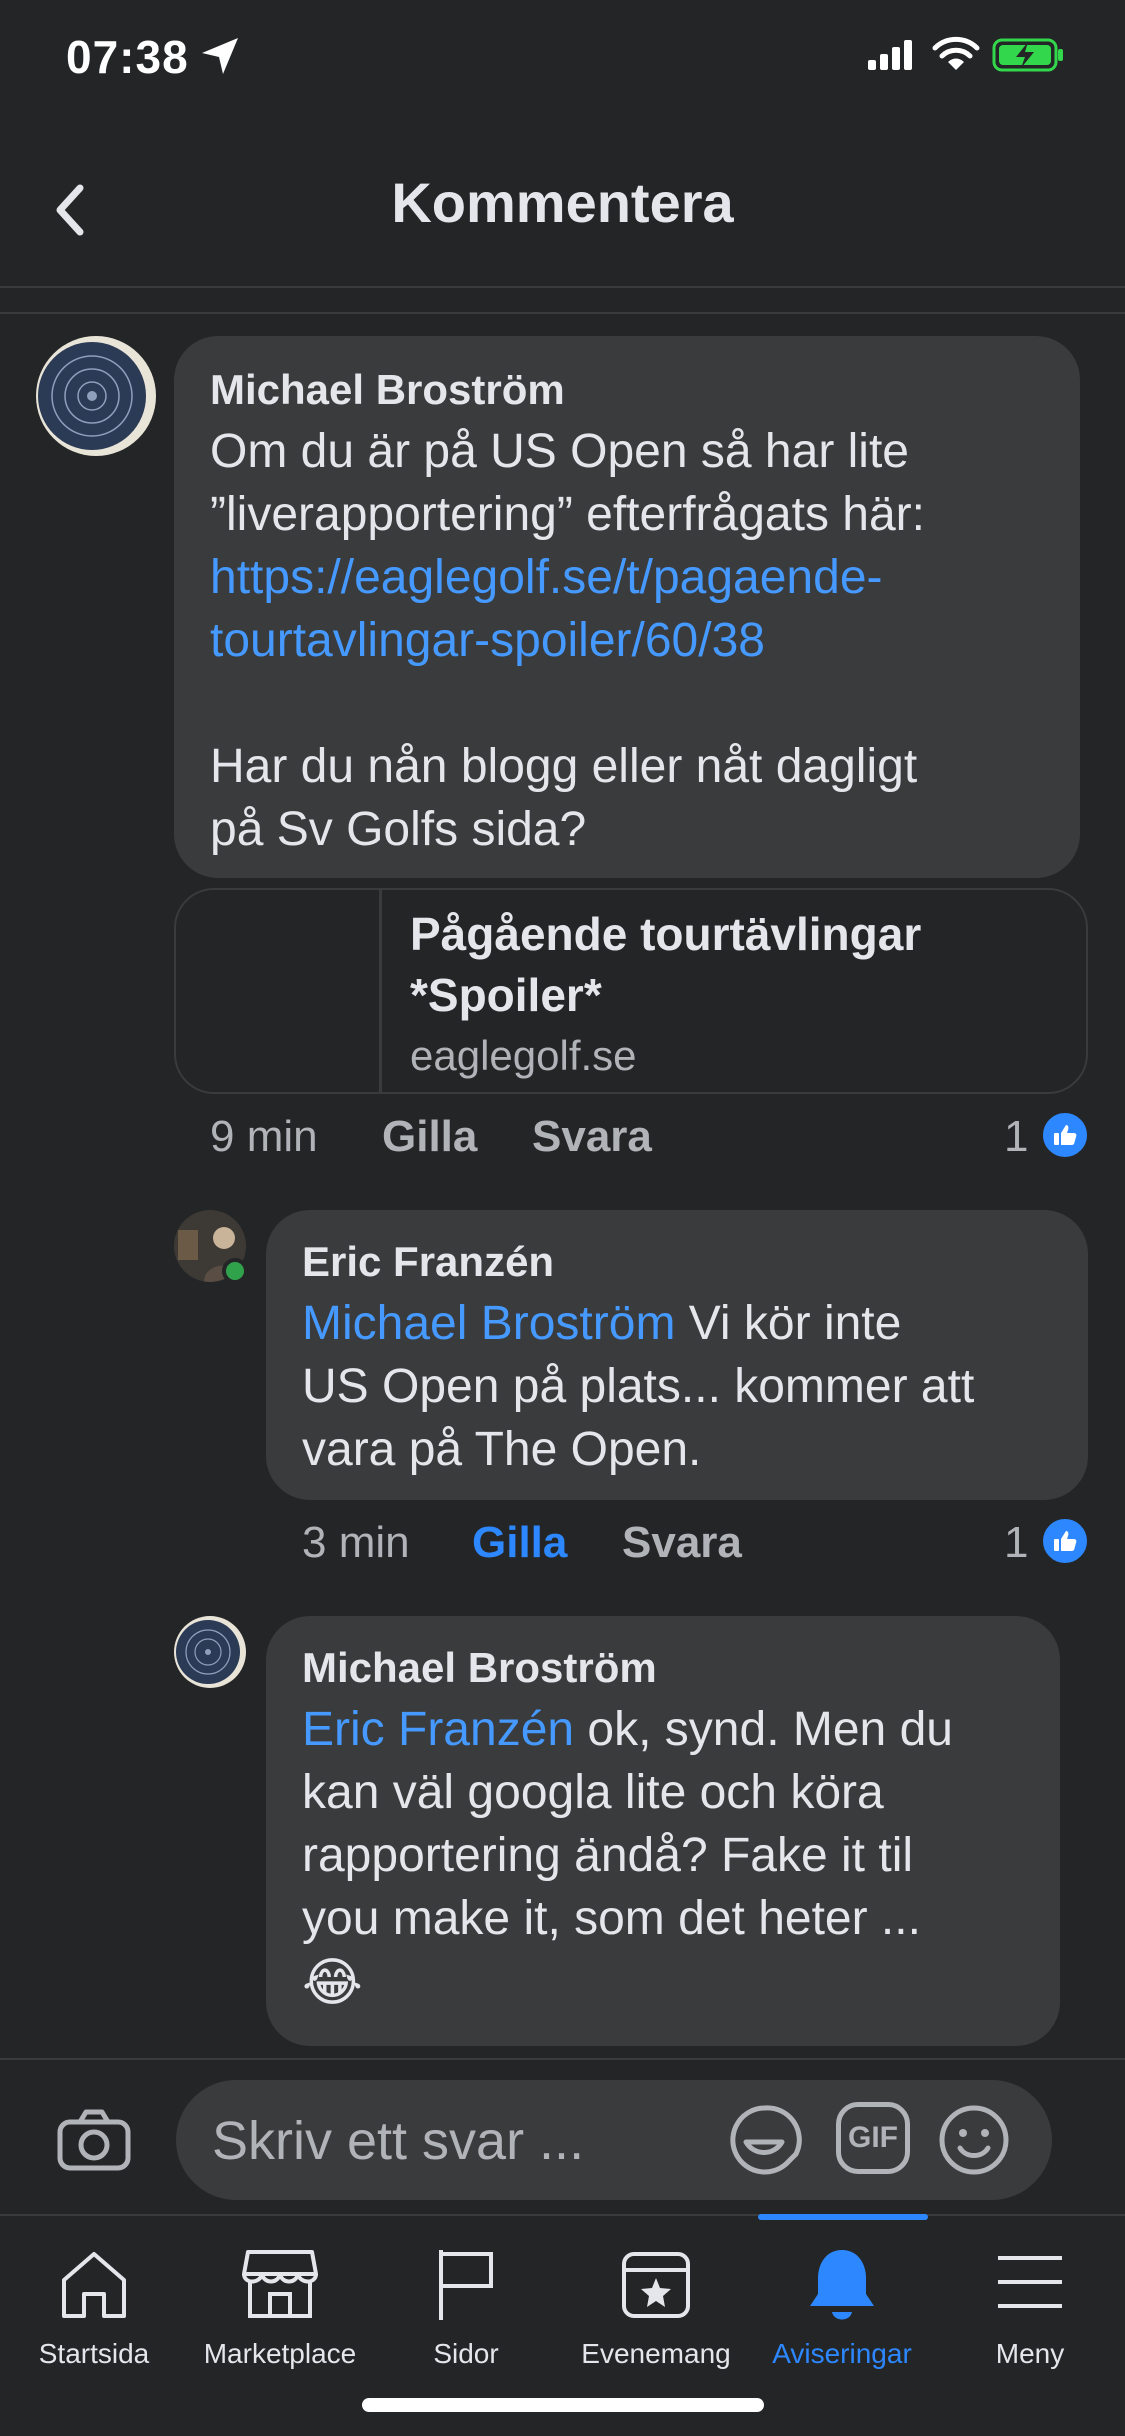 The height and width of the screenshot is (2436, 1125). I want to click on emoji-icon, so click(974, 2140).